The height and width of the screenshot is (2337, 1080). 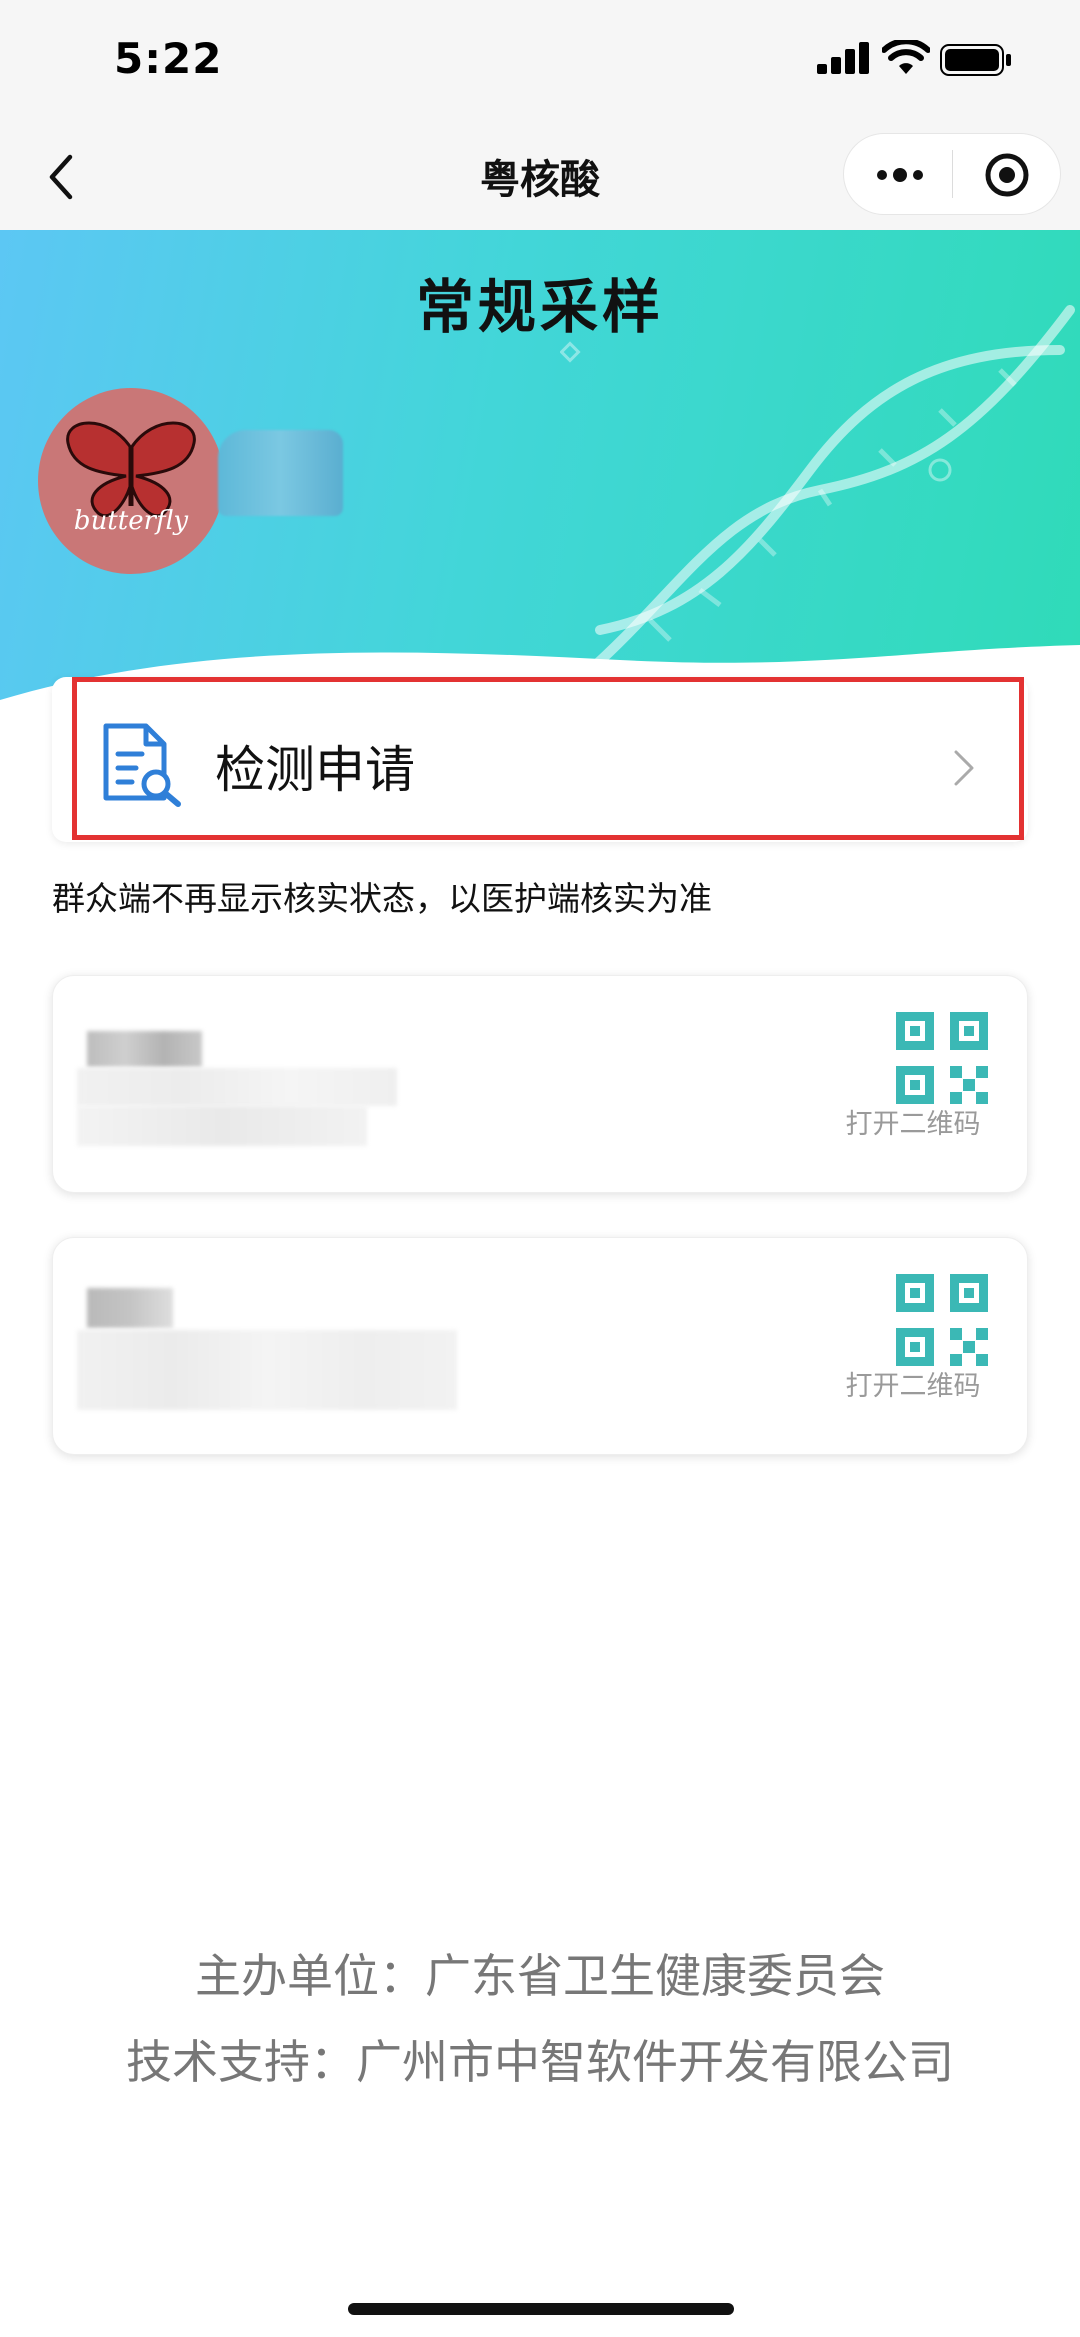 I want to click on status-time: 5:22, so click(x=168, y=58).